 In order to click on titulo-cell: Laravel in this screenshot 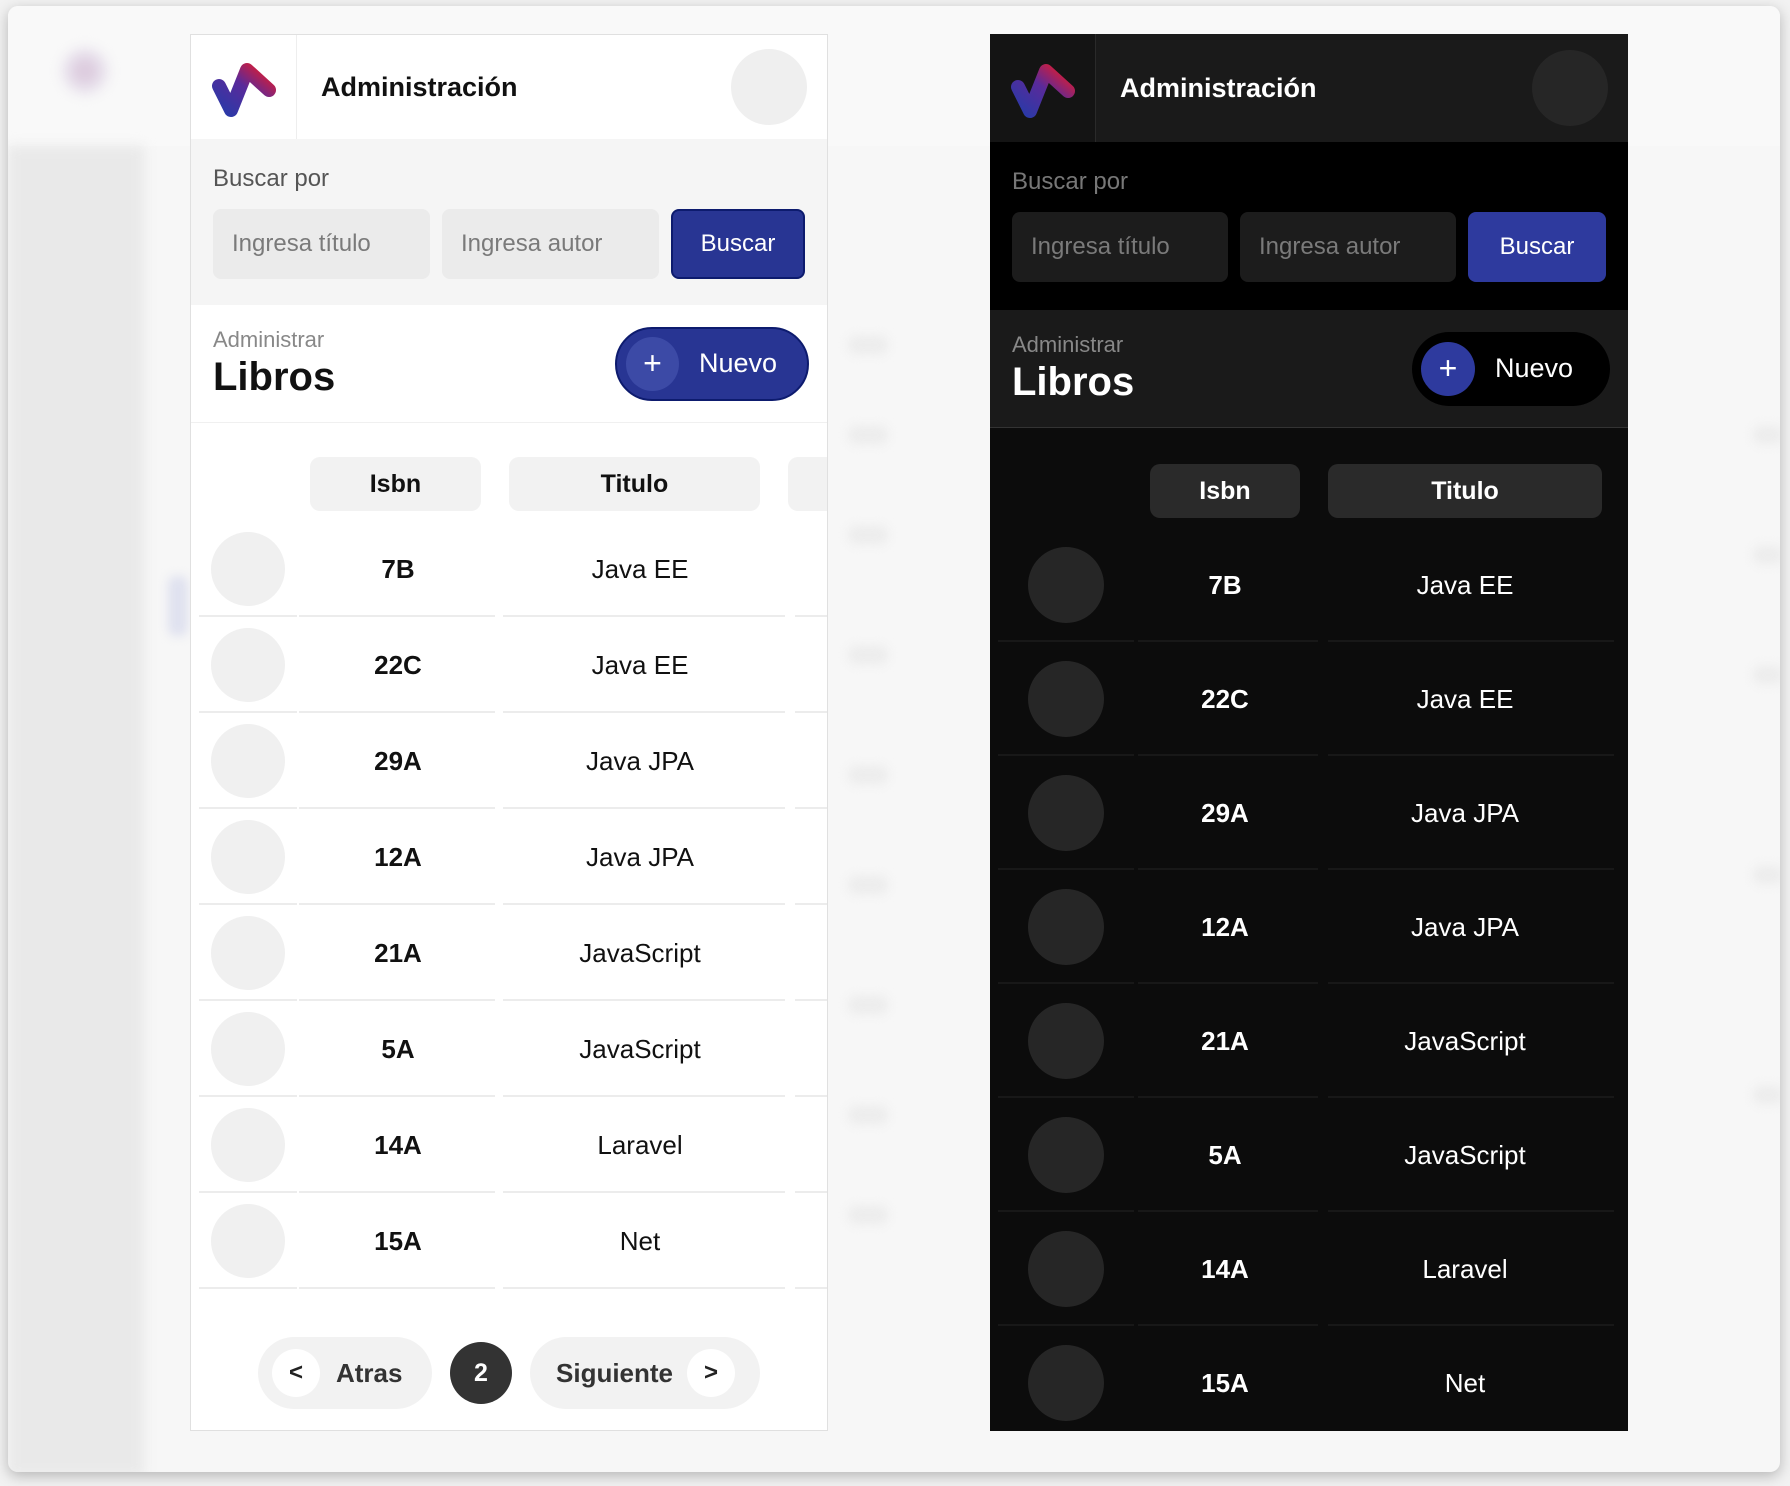, I will do `click(1465, 1268)`.